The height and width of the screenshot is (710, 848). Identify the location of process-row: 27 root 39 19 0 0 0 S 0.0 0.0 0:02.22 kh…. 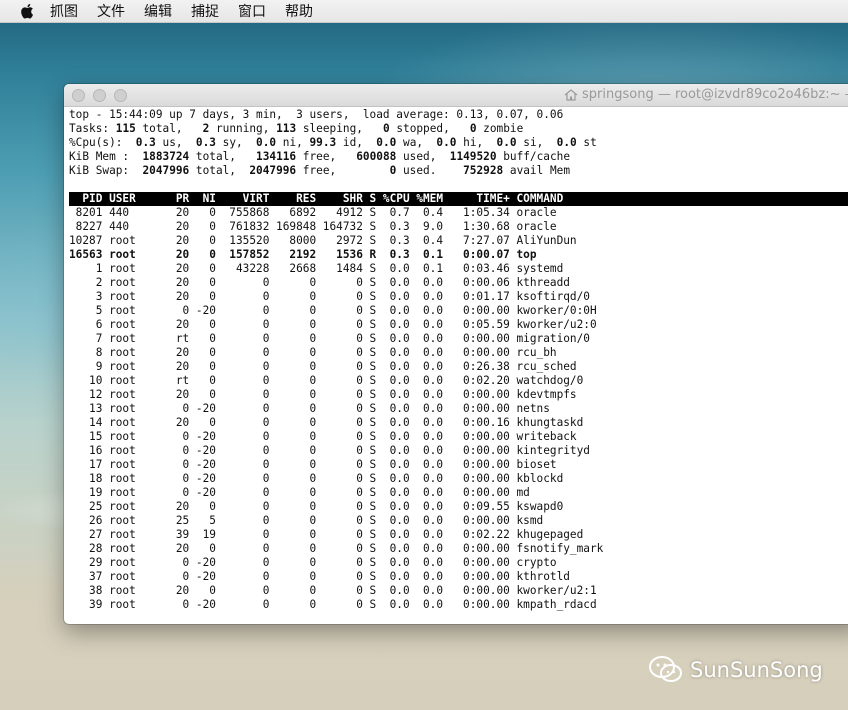
(326, 534).